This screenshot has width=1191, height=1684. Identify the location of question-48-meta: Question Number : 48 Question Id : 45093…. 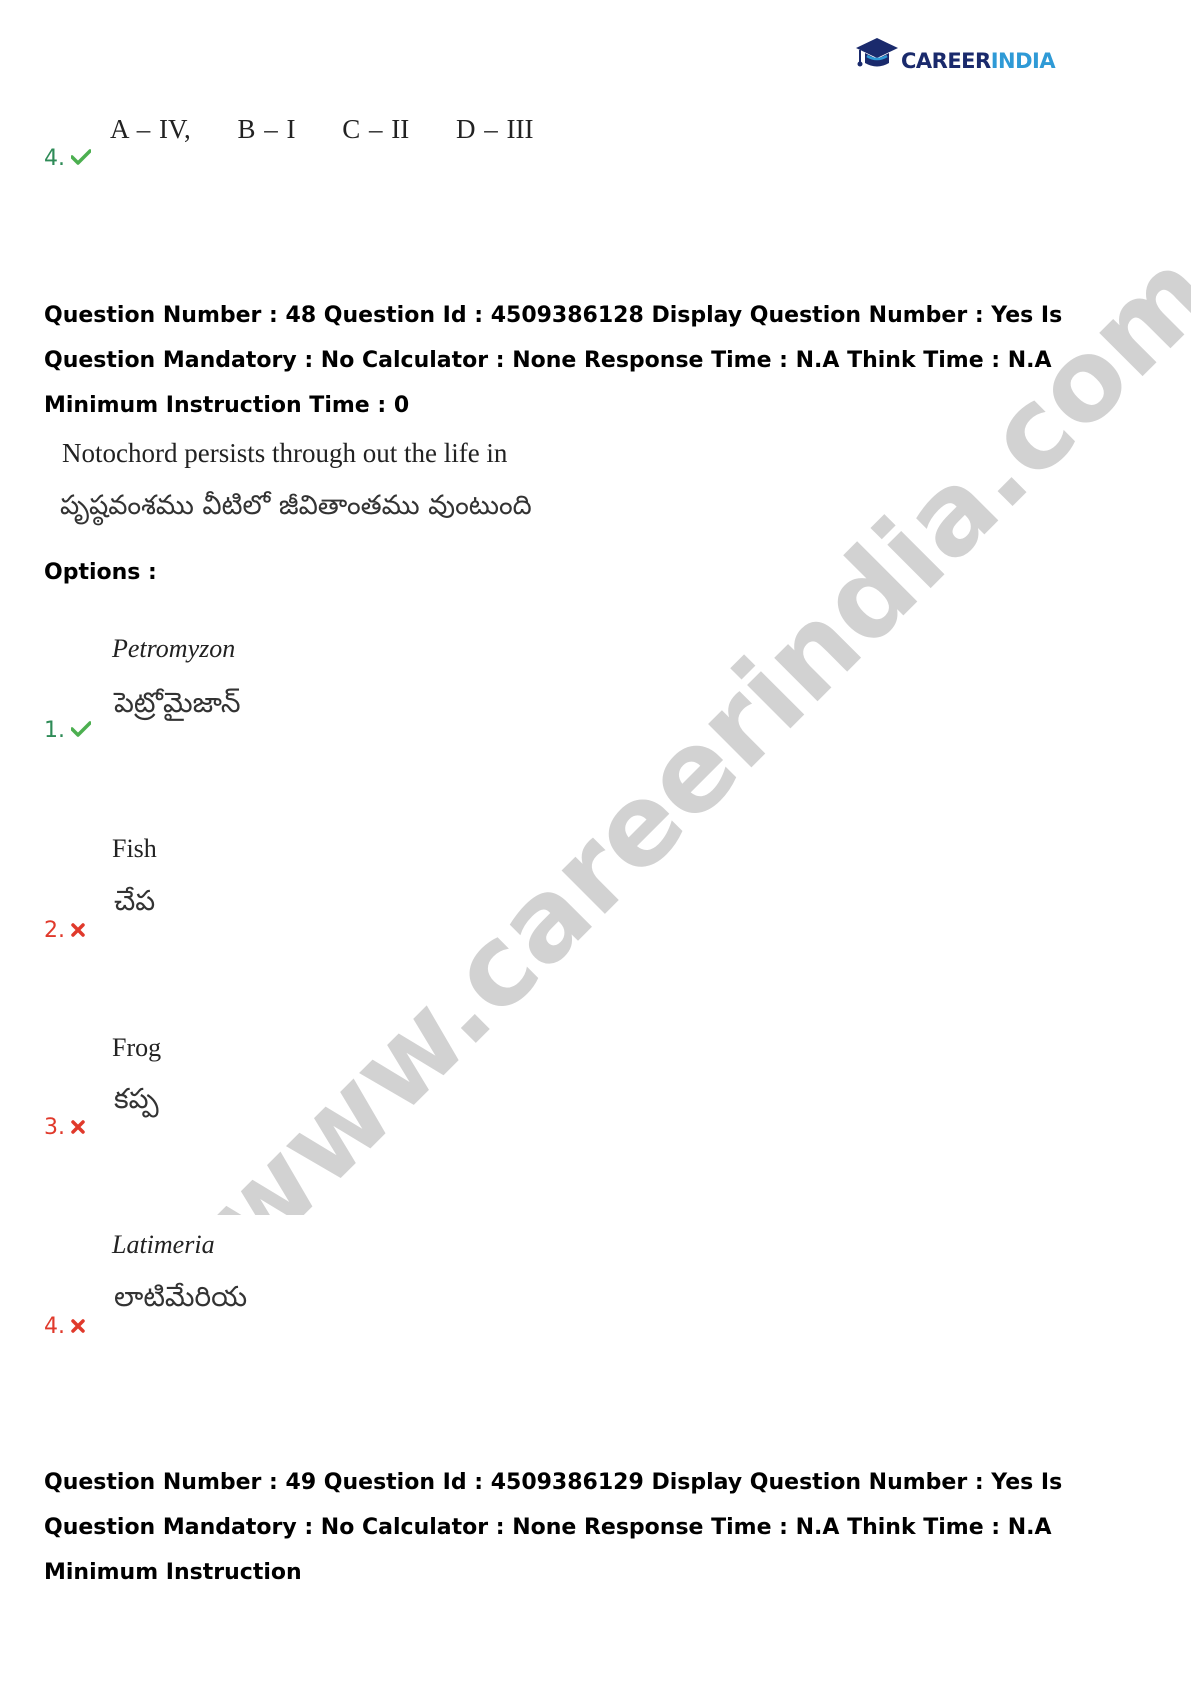
(553, 360).